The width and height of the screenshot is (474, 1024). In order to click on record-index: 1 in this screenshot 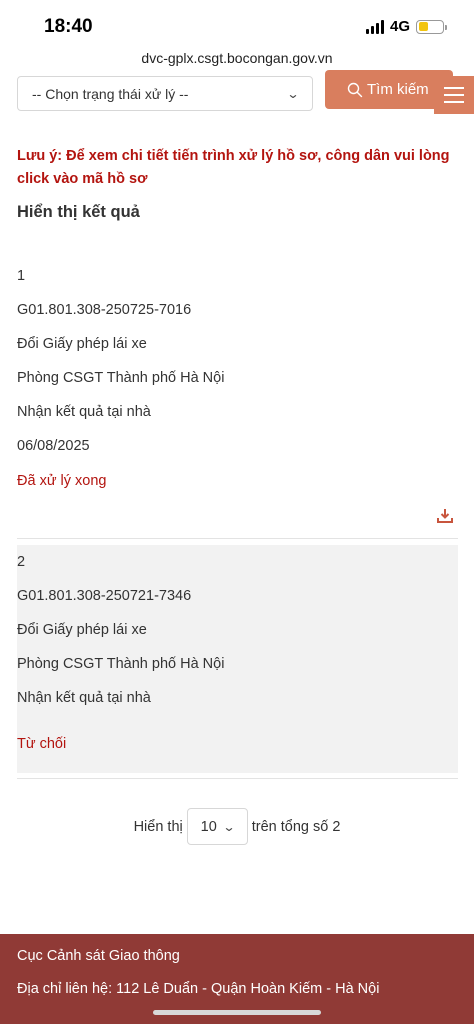, I will do `click(21, 276)`.